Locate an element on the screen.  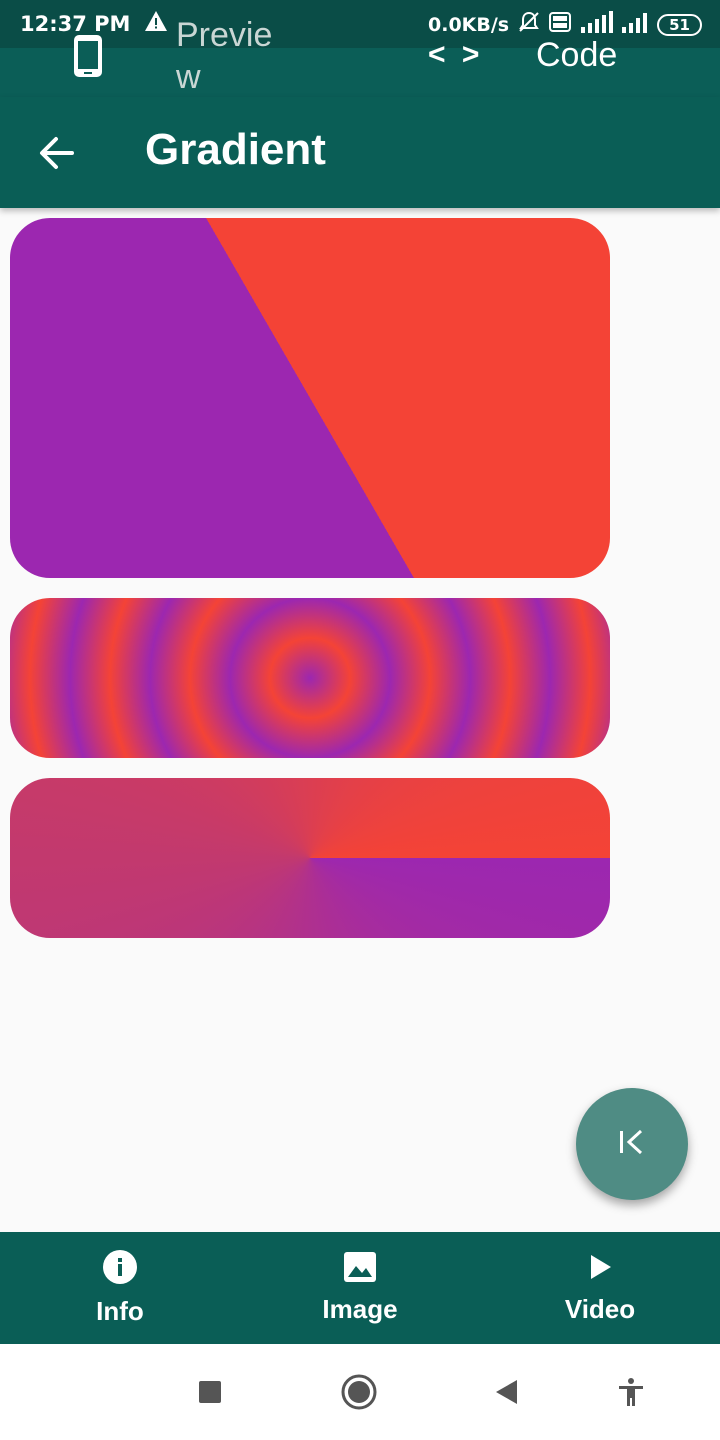
collapse-left-icon is located at coordinates (632, 1144).